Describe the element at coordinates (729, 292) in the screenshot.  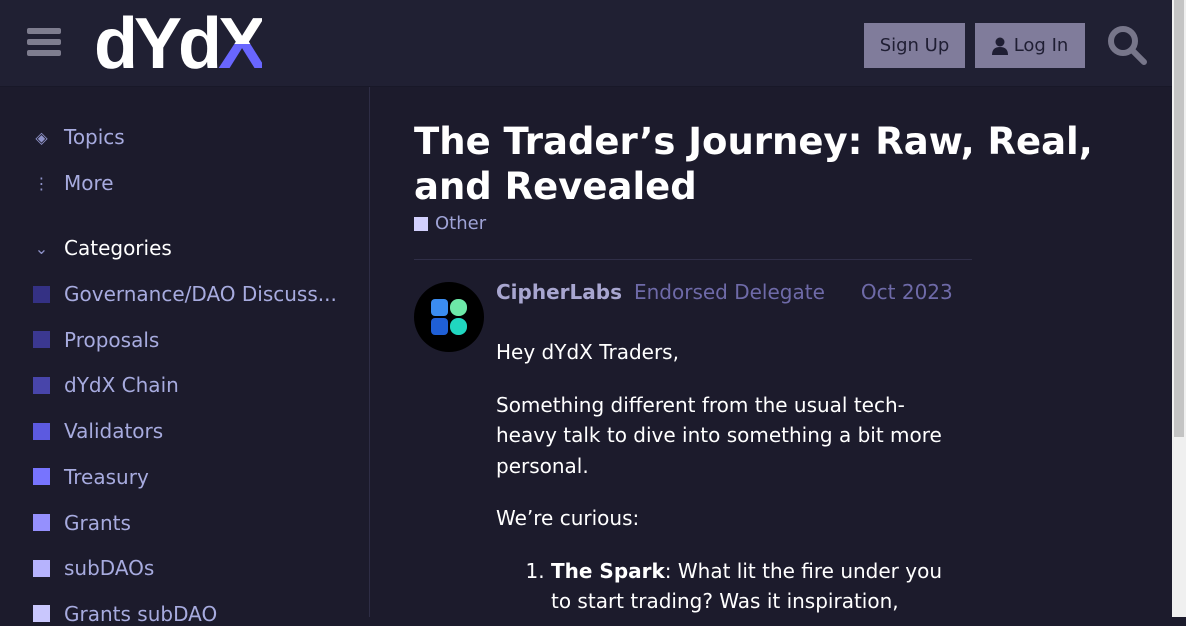
I see `user-title: Endorsed Delegate` at that location.